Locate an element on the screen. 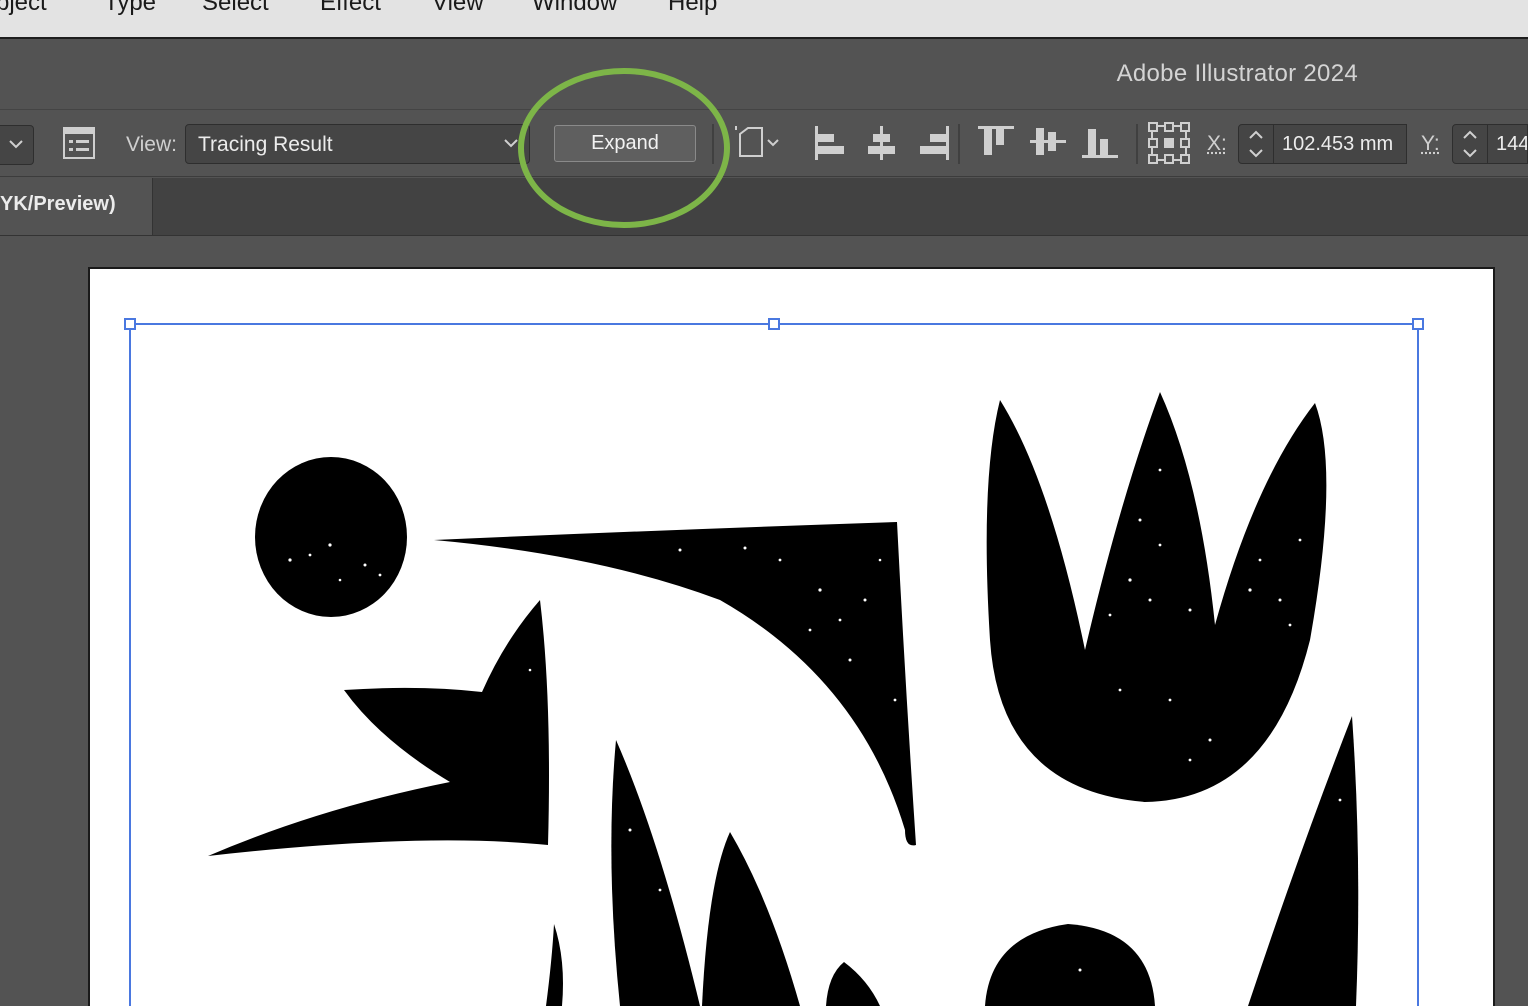  view-select-value: Tracing Result is located at coordinates (265, 145).